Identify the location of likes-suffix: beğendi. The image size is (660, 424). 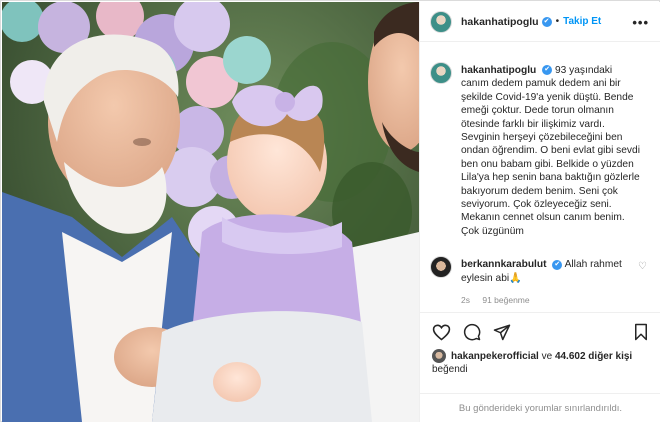
(450, 369).